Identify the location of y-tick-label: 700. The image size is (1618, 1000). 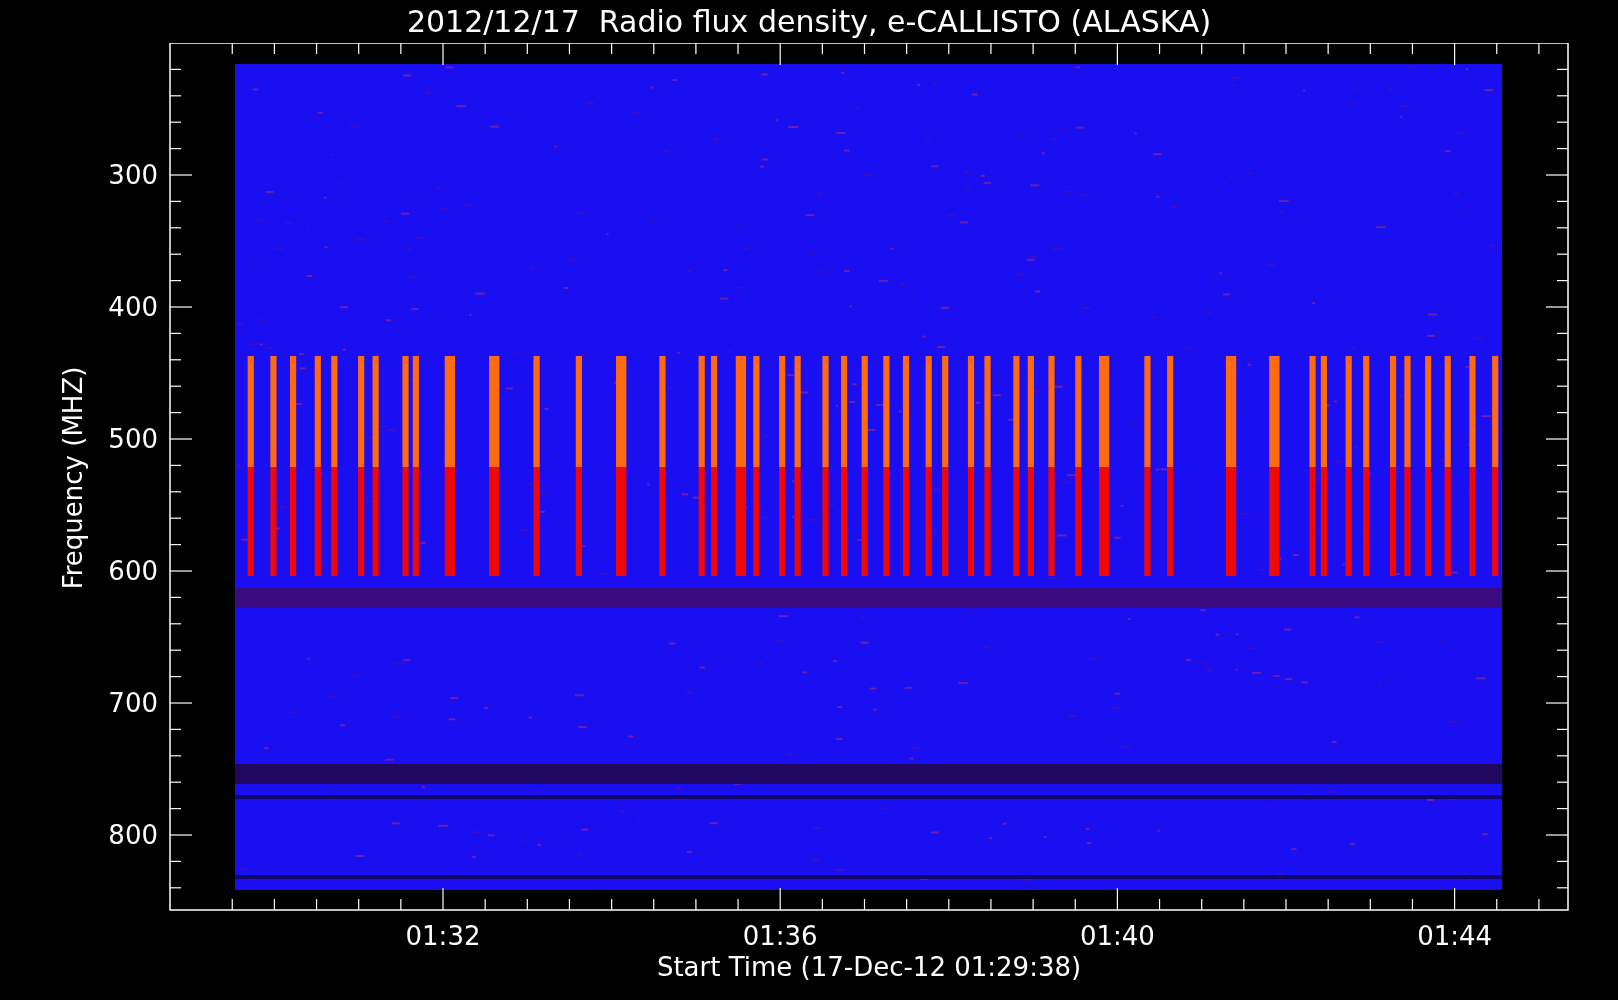
(133, 703).